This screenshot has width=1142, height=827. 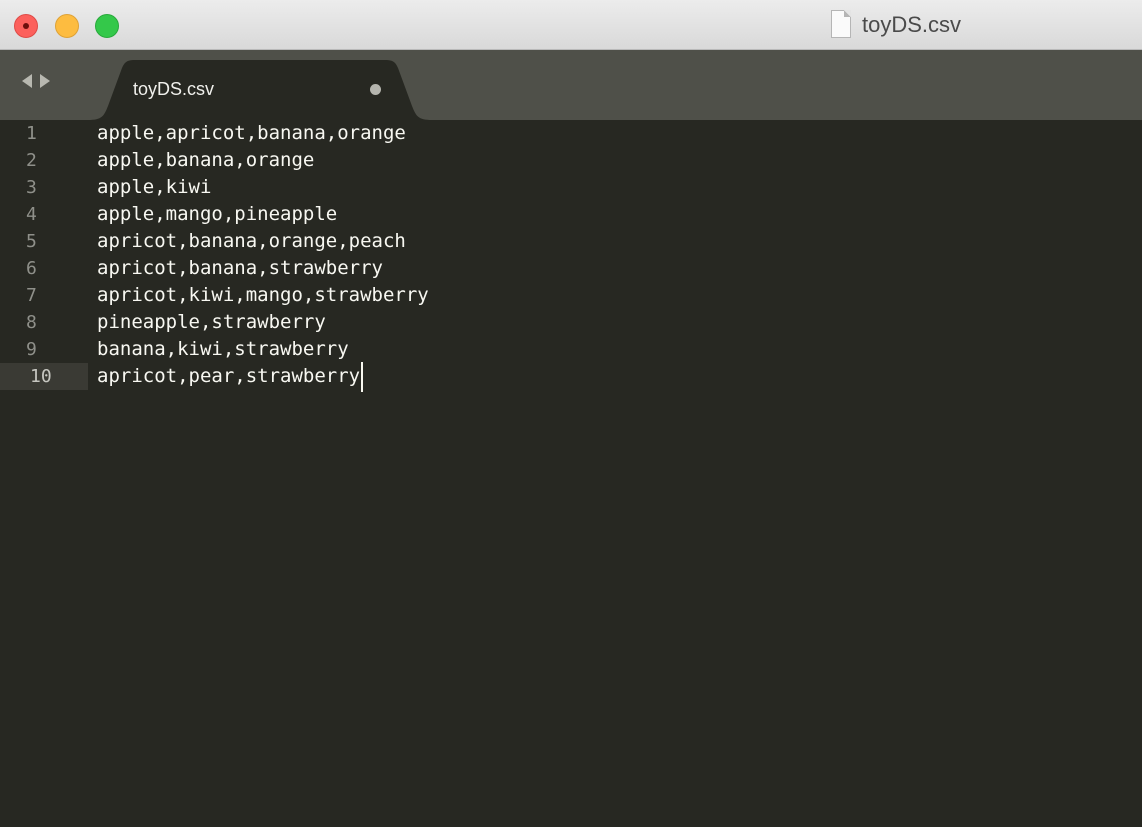 What do you see at coordinates (362, 377) in the screenshot?
I see `text-cursor` at bounding box center [362, 377].